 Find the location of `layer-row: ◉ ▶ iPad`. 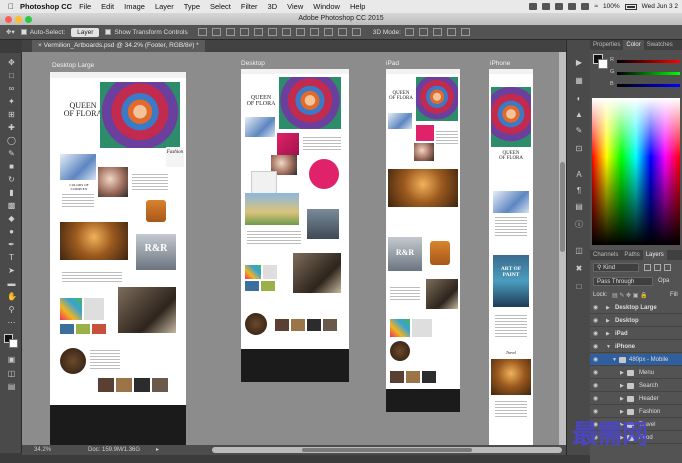

layer-row: ◉ ▶ iPad is located at coordinates (636, 334).